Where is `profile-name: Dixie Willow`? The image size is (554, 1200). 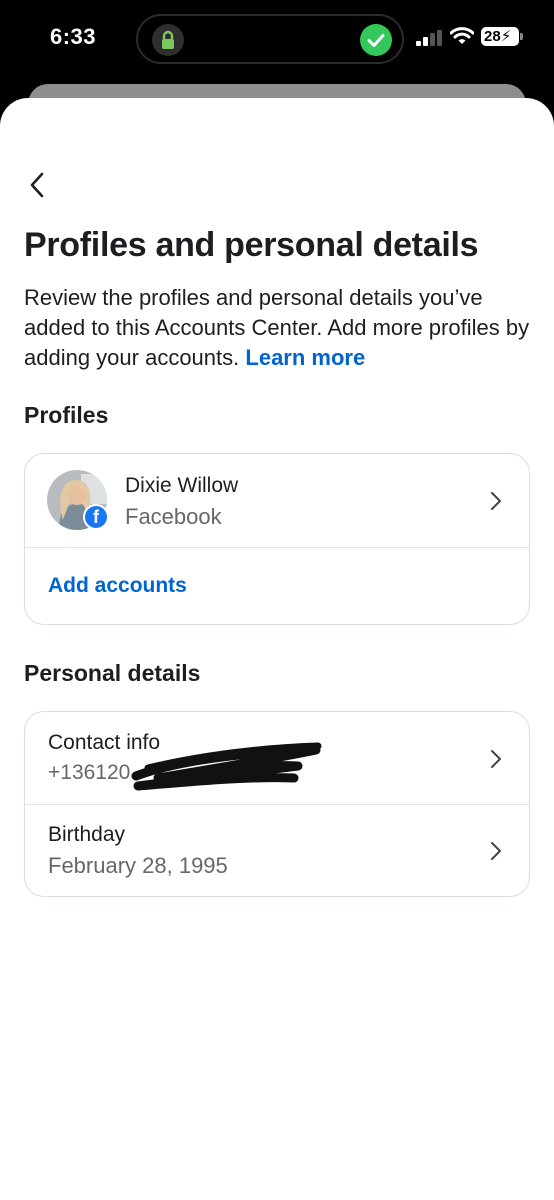
profile-name: Dixie Willow is located at coordinates (182, 485).